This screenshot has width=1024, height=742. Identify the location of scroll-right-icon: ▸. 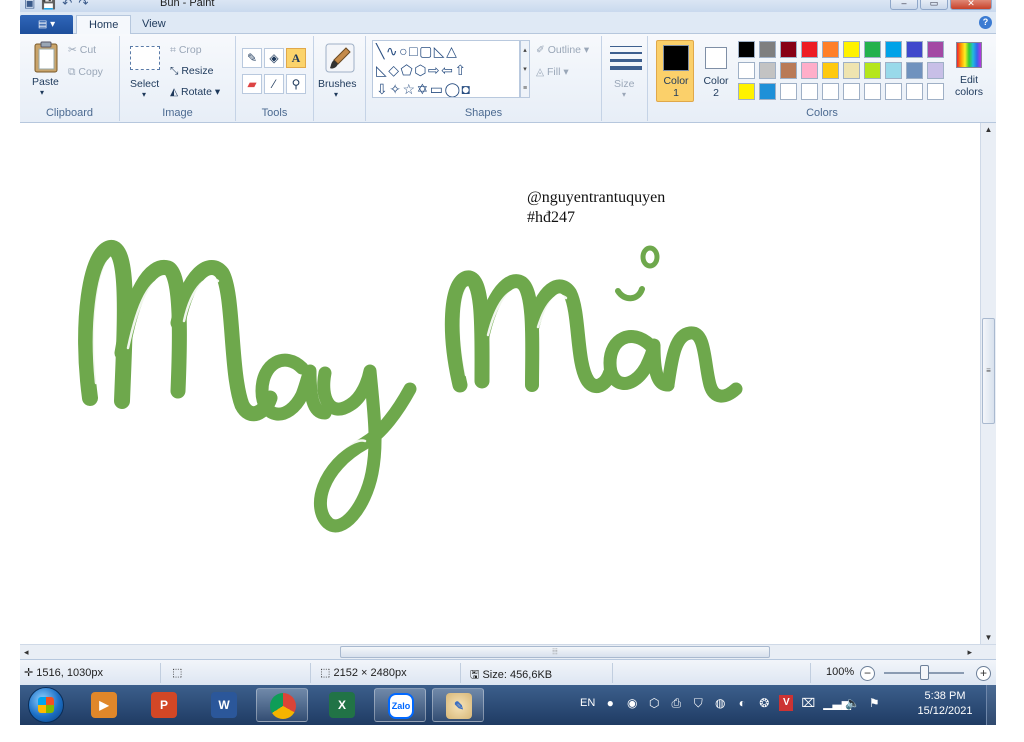
(969, 652).